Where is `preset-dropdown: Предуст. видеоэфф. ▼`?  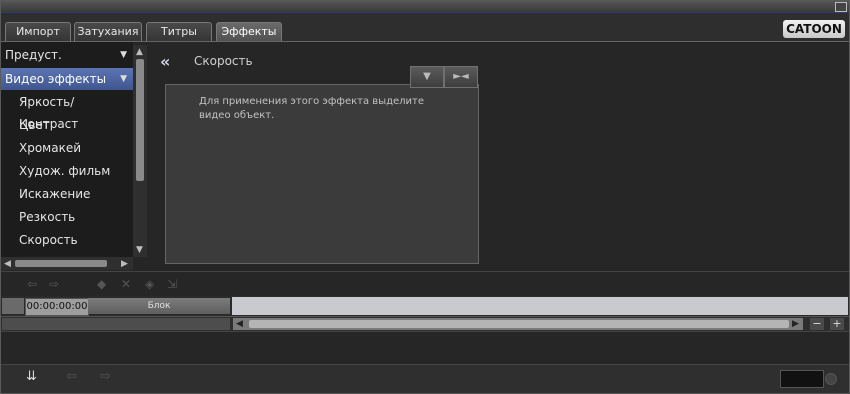 preset-dropdown: Предуст. видеоэфф. ▼ is located at coordinates (67, 64).